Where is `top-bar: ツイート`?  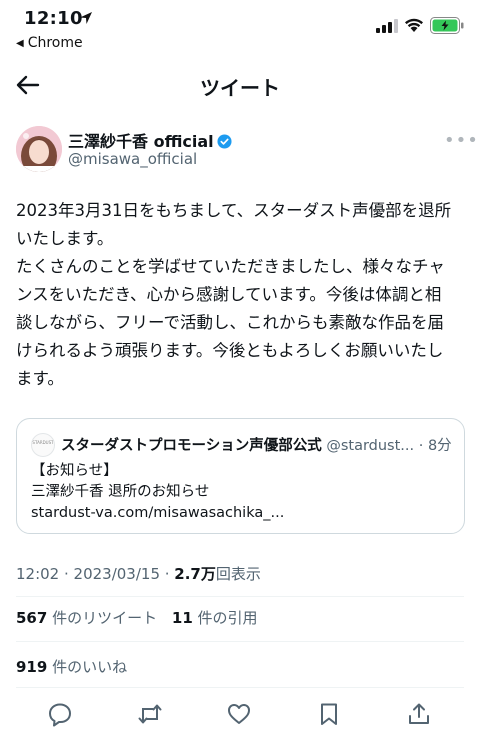
top-bar: ツイート is located at coordinates (240, 85).